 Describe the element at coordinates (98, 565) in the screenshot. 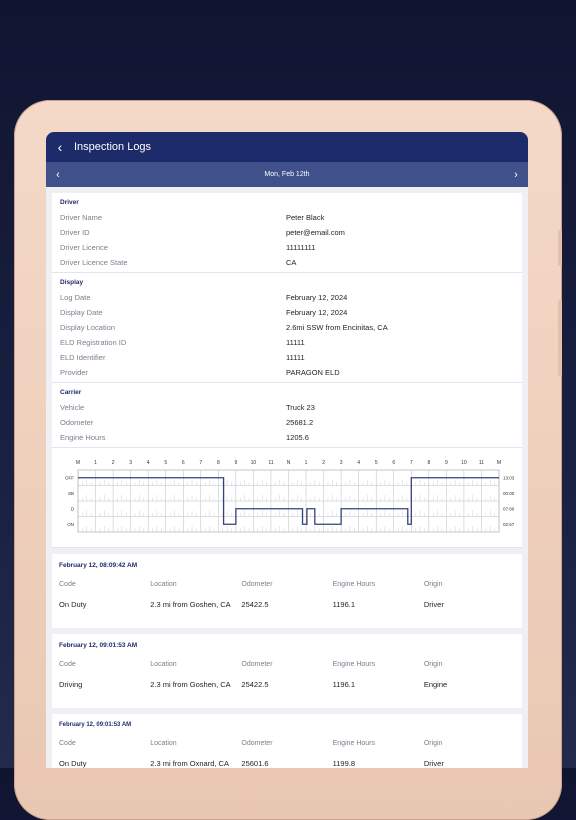

I see `log-timestamp: February 12, 08:09:42 AM` at that location.